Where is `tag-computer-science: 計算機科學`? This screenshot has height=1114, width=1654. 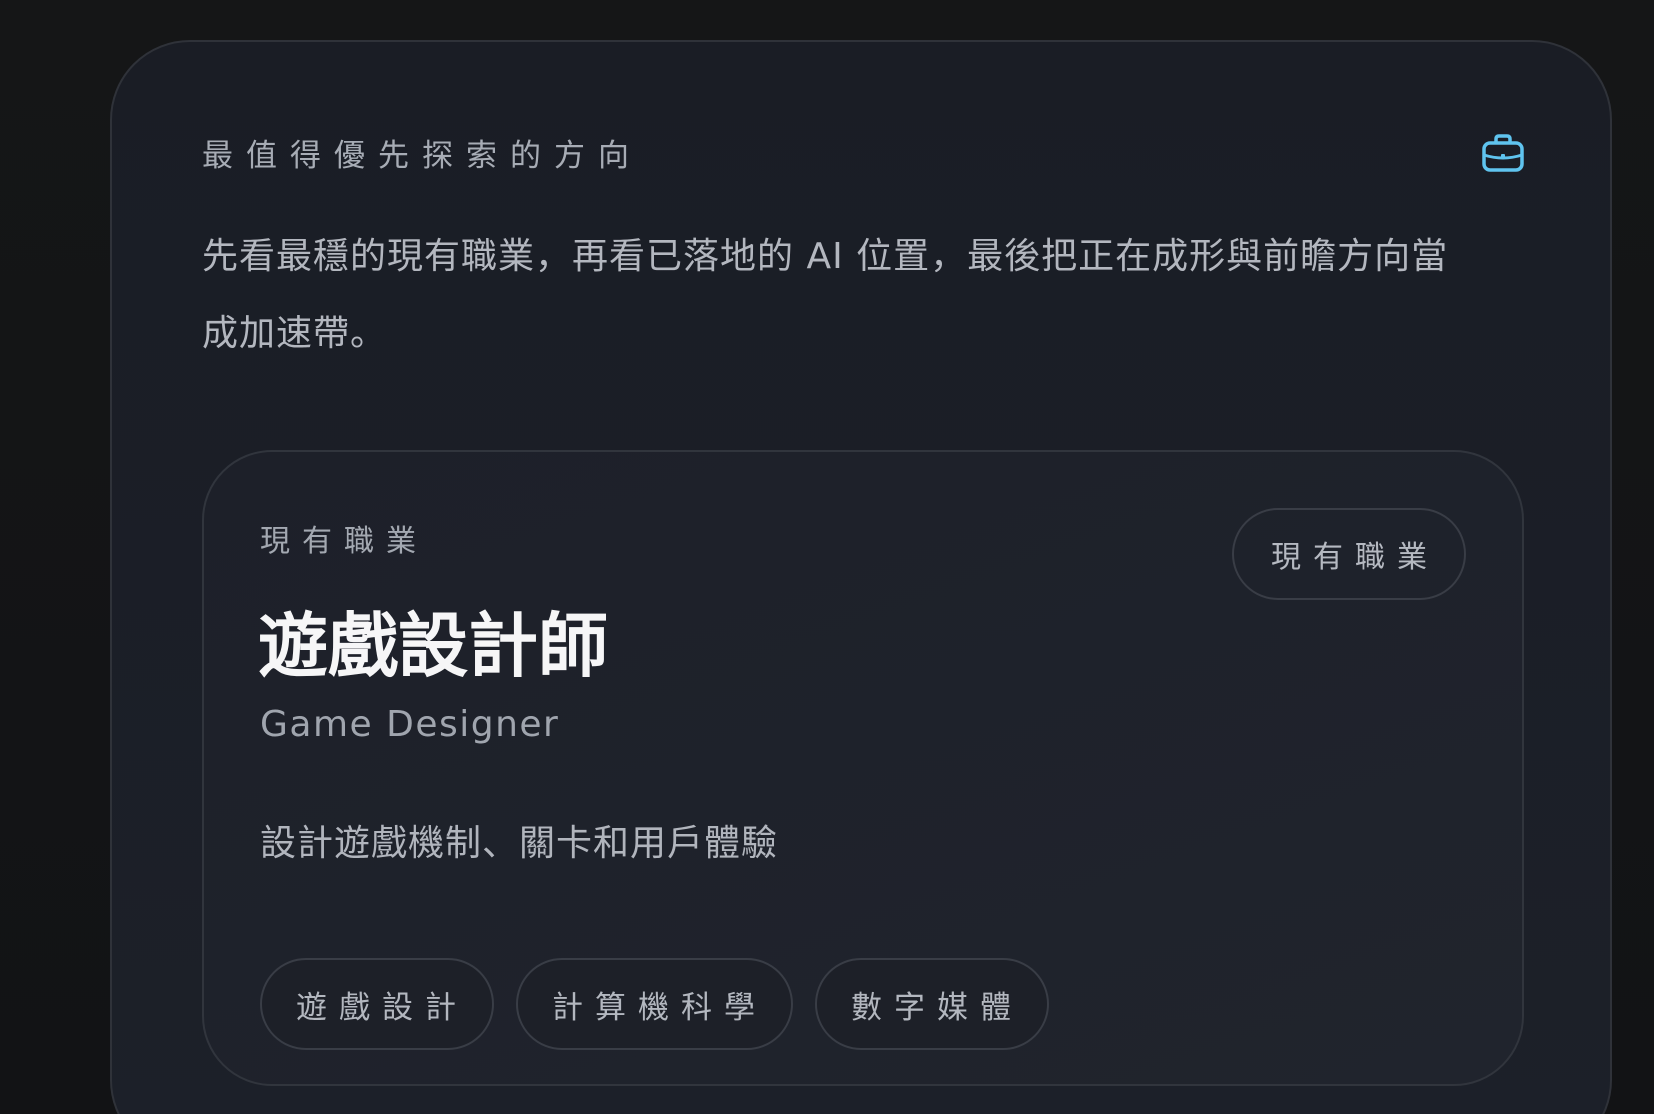 tag-computer-science: 計算機科學 is located at coordinates (654, 1004).